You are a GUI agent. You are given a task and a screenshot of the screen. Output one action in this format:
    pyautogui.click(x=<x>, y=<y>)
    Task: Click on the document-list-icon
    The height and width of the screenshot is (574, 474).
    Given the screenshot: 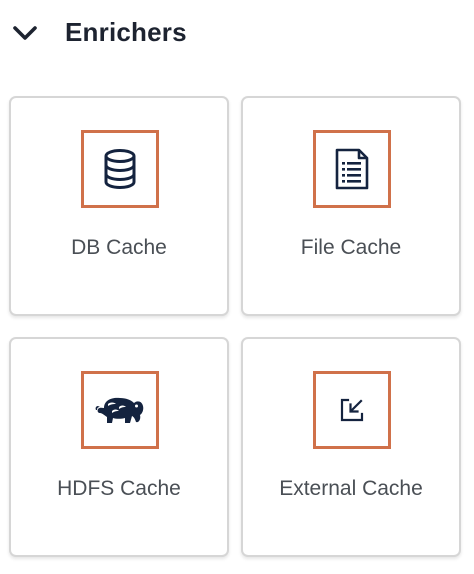 What is the action you would take?
    pyautogui.click(x=352, y=169)
    